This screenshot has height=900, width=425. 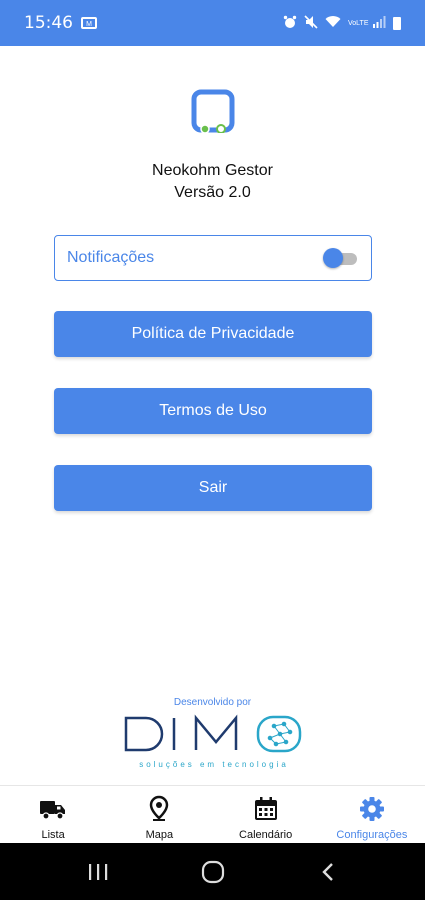 I want to click on bottom-navigation: Lista Mapa Calendário Configurações, so click(x=212, y=814).